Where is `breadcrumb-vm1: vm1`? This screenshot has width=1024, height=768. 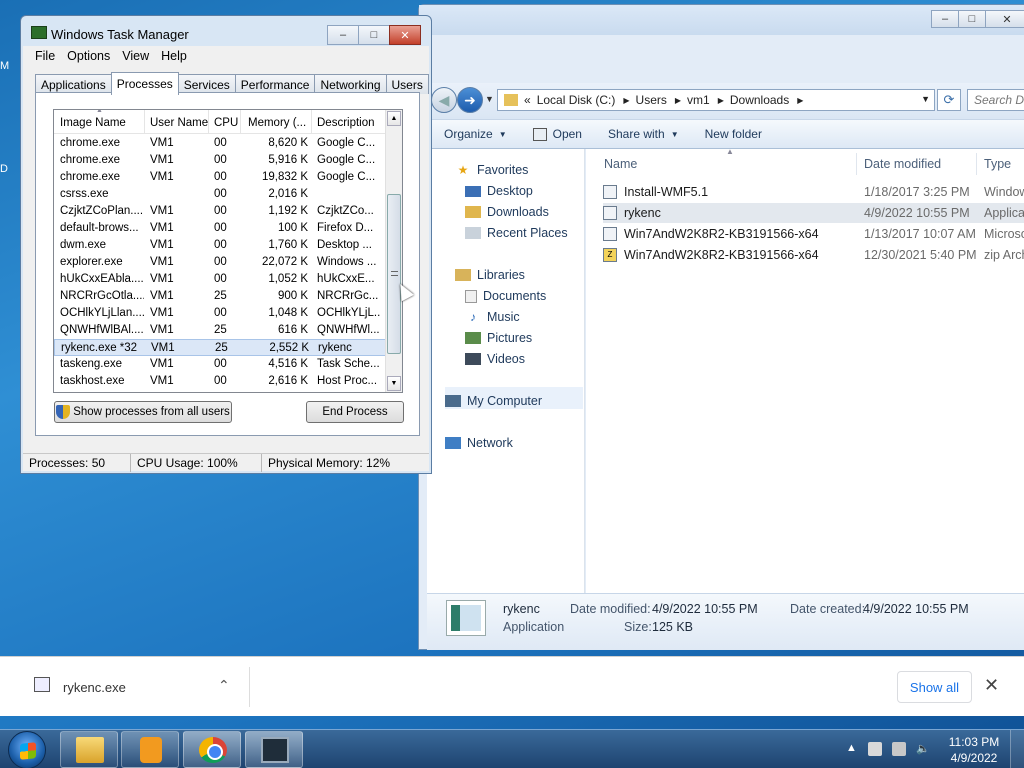
breadcrumb-vm1: vm1 is located at coordinates (698, 100).